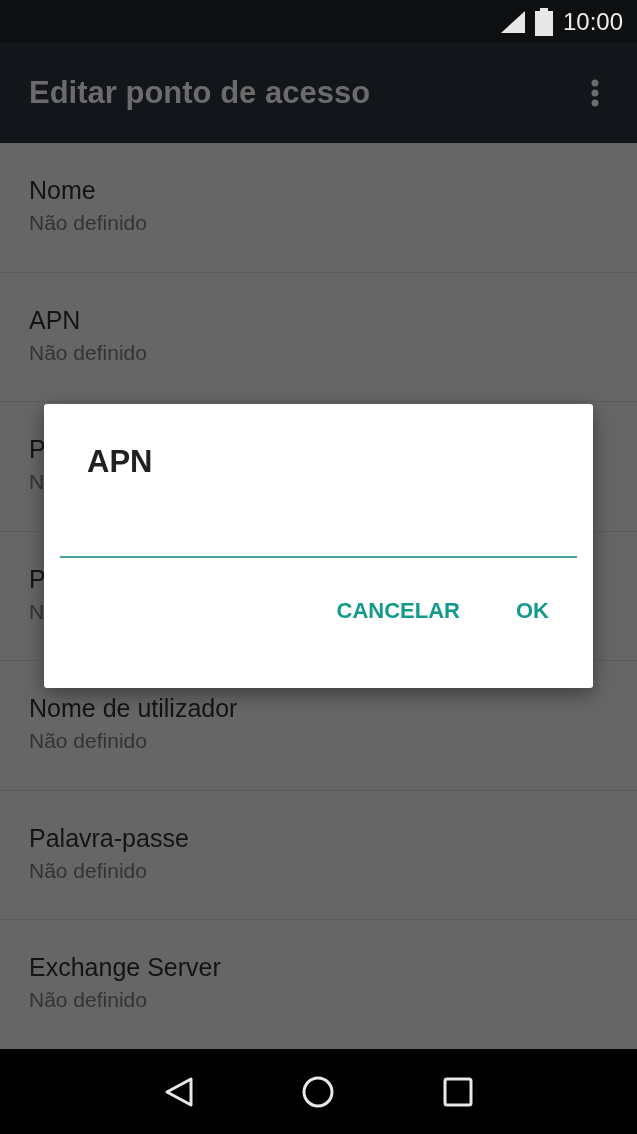  Describe the element at coordinates (125, 967) in the screenshot. I see `setting-title: Exchange Server` at that location.